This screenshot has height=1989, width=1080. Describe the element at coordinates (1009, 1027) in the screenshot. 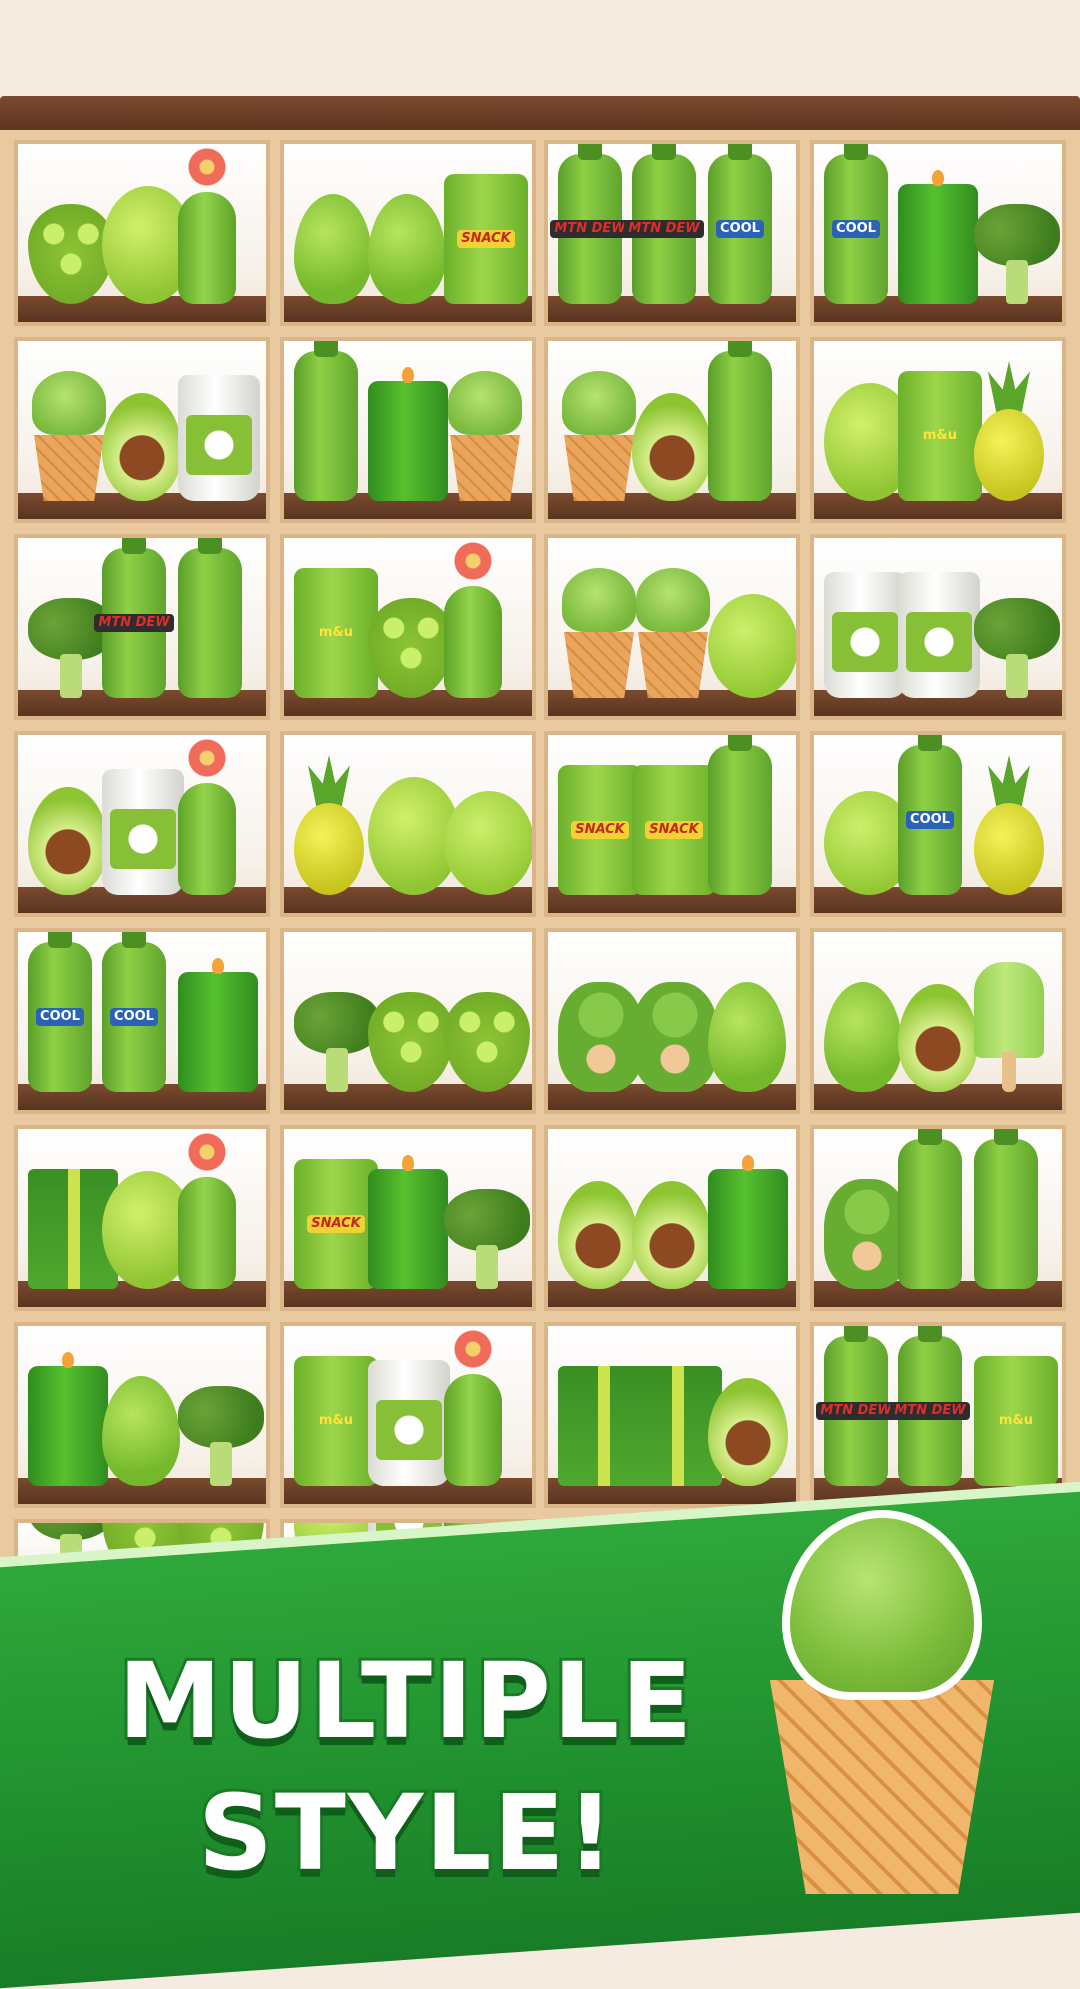

I see `popsicle-icon` at that location.